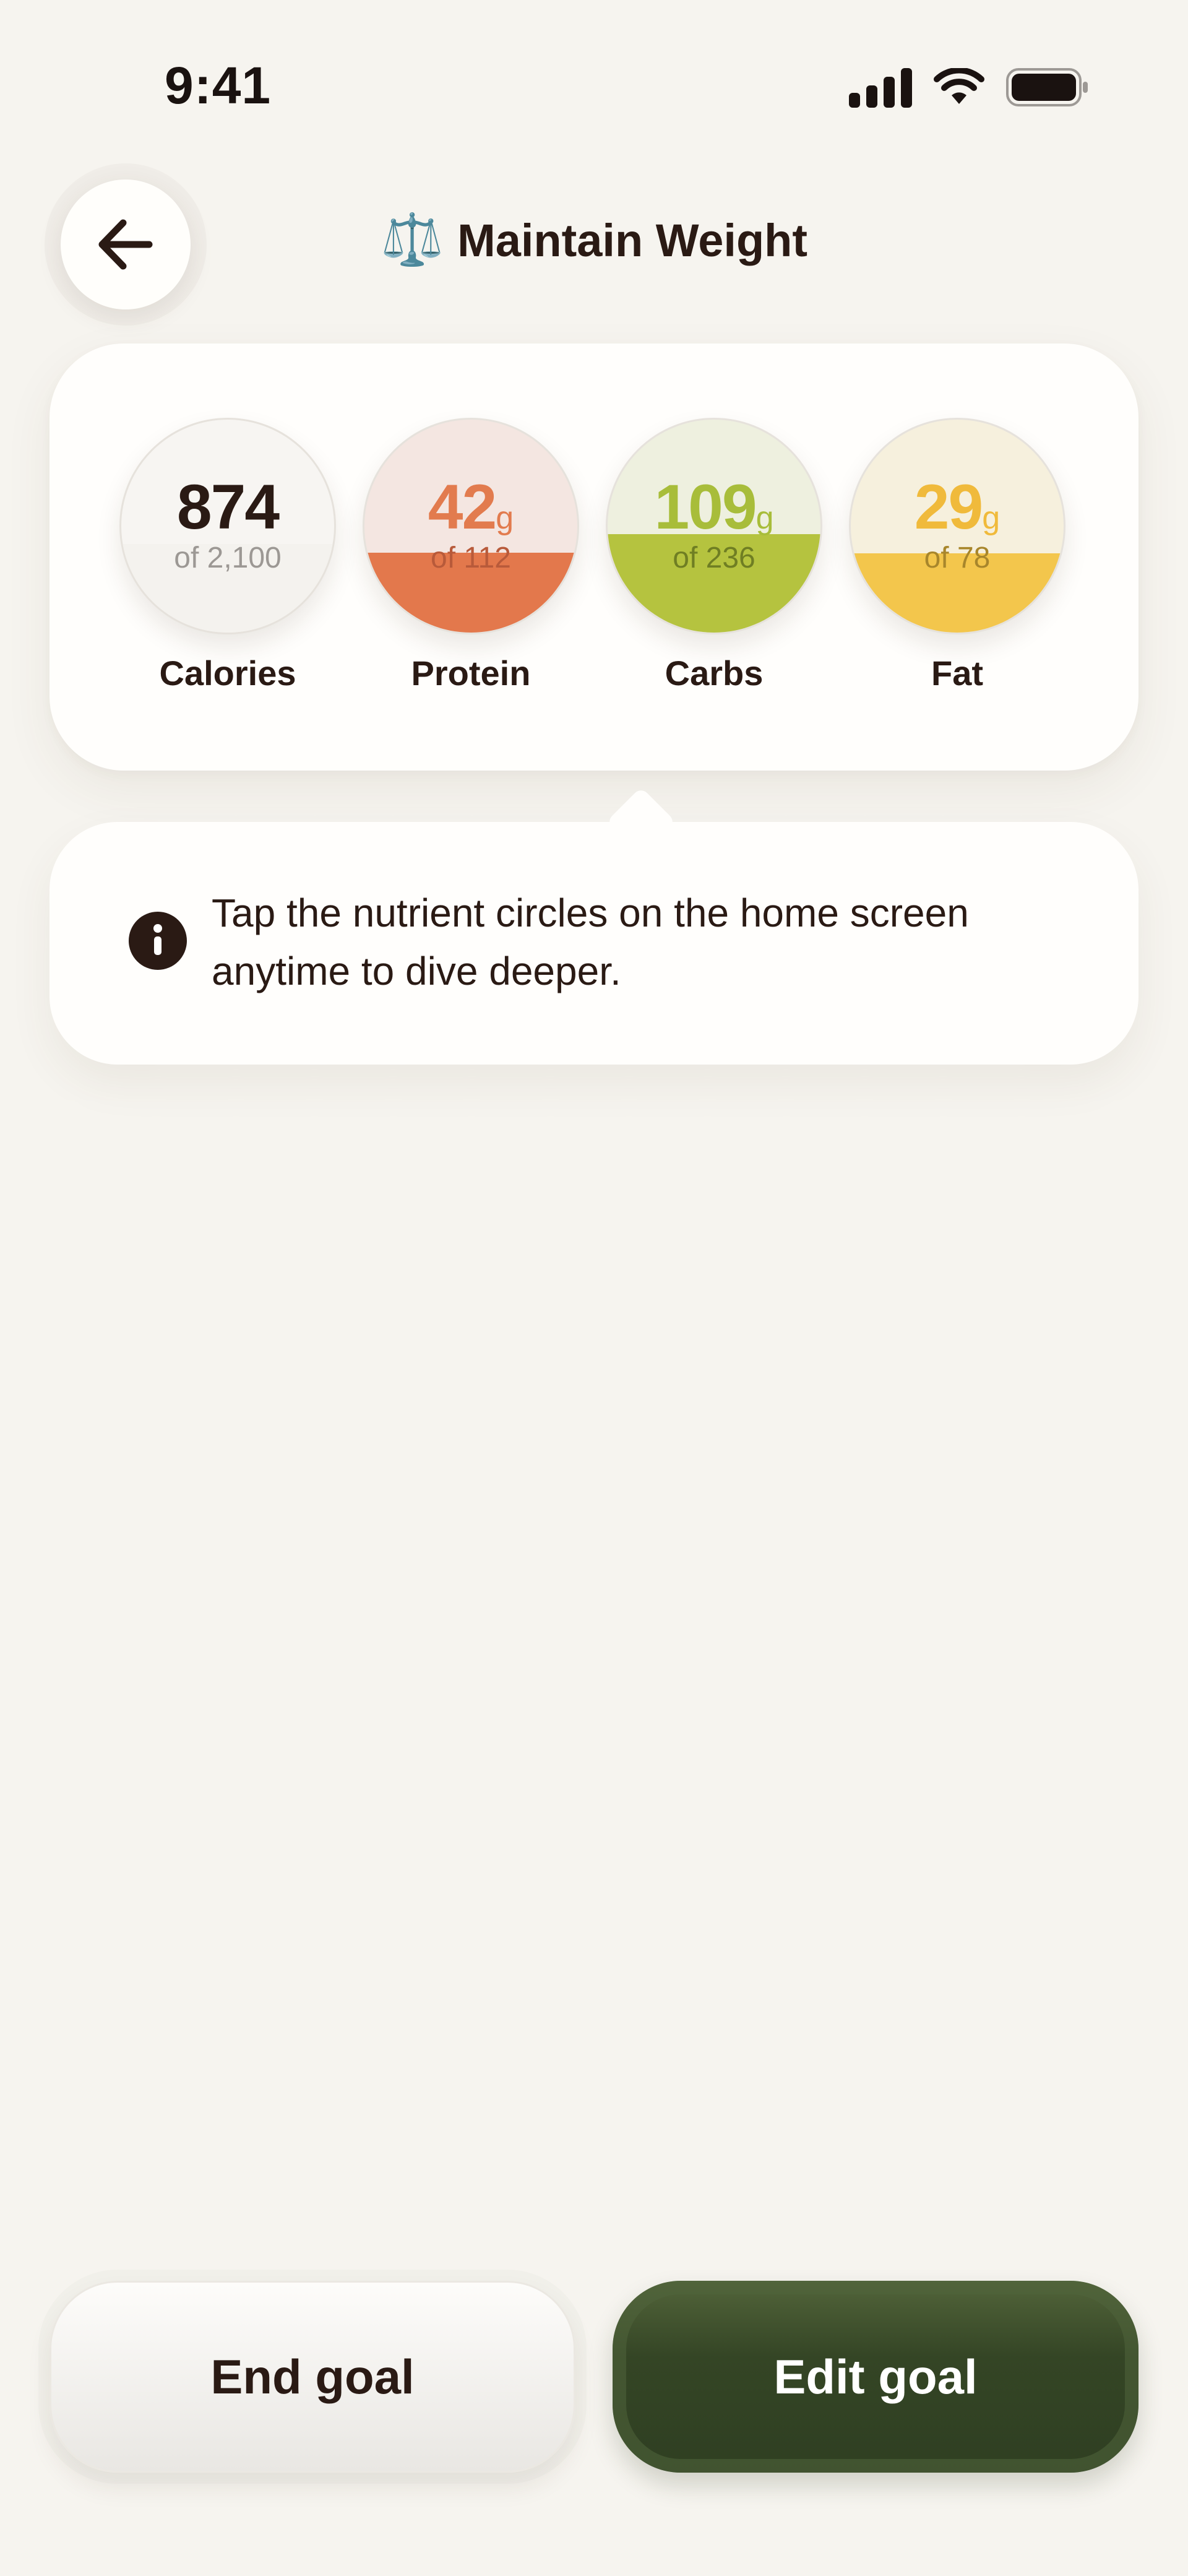 The width and height of the screenshot is (1188, 2576). I want to click on macro-target: of 2,100, so click(228, 558).